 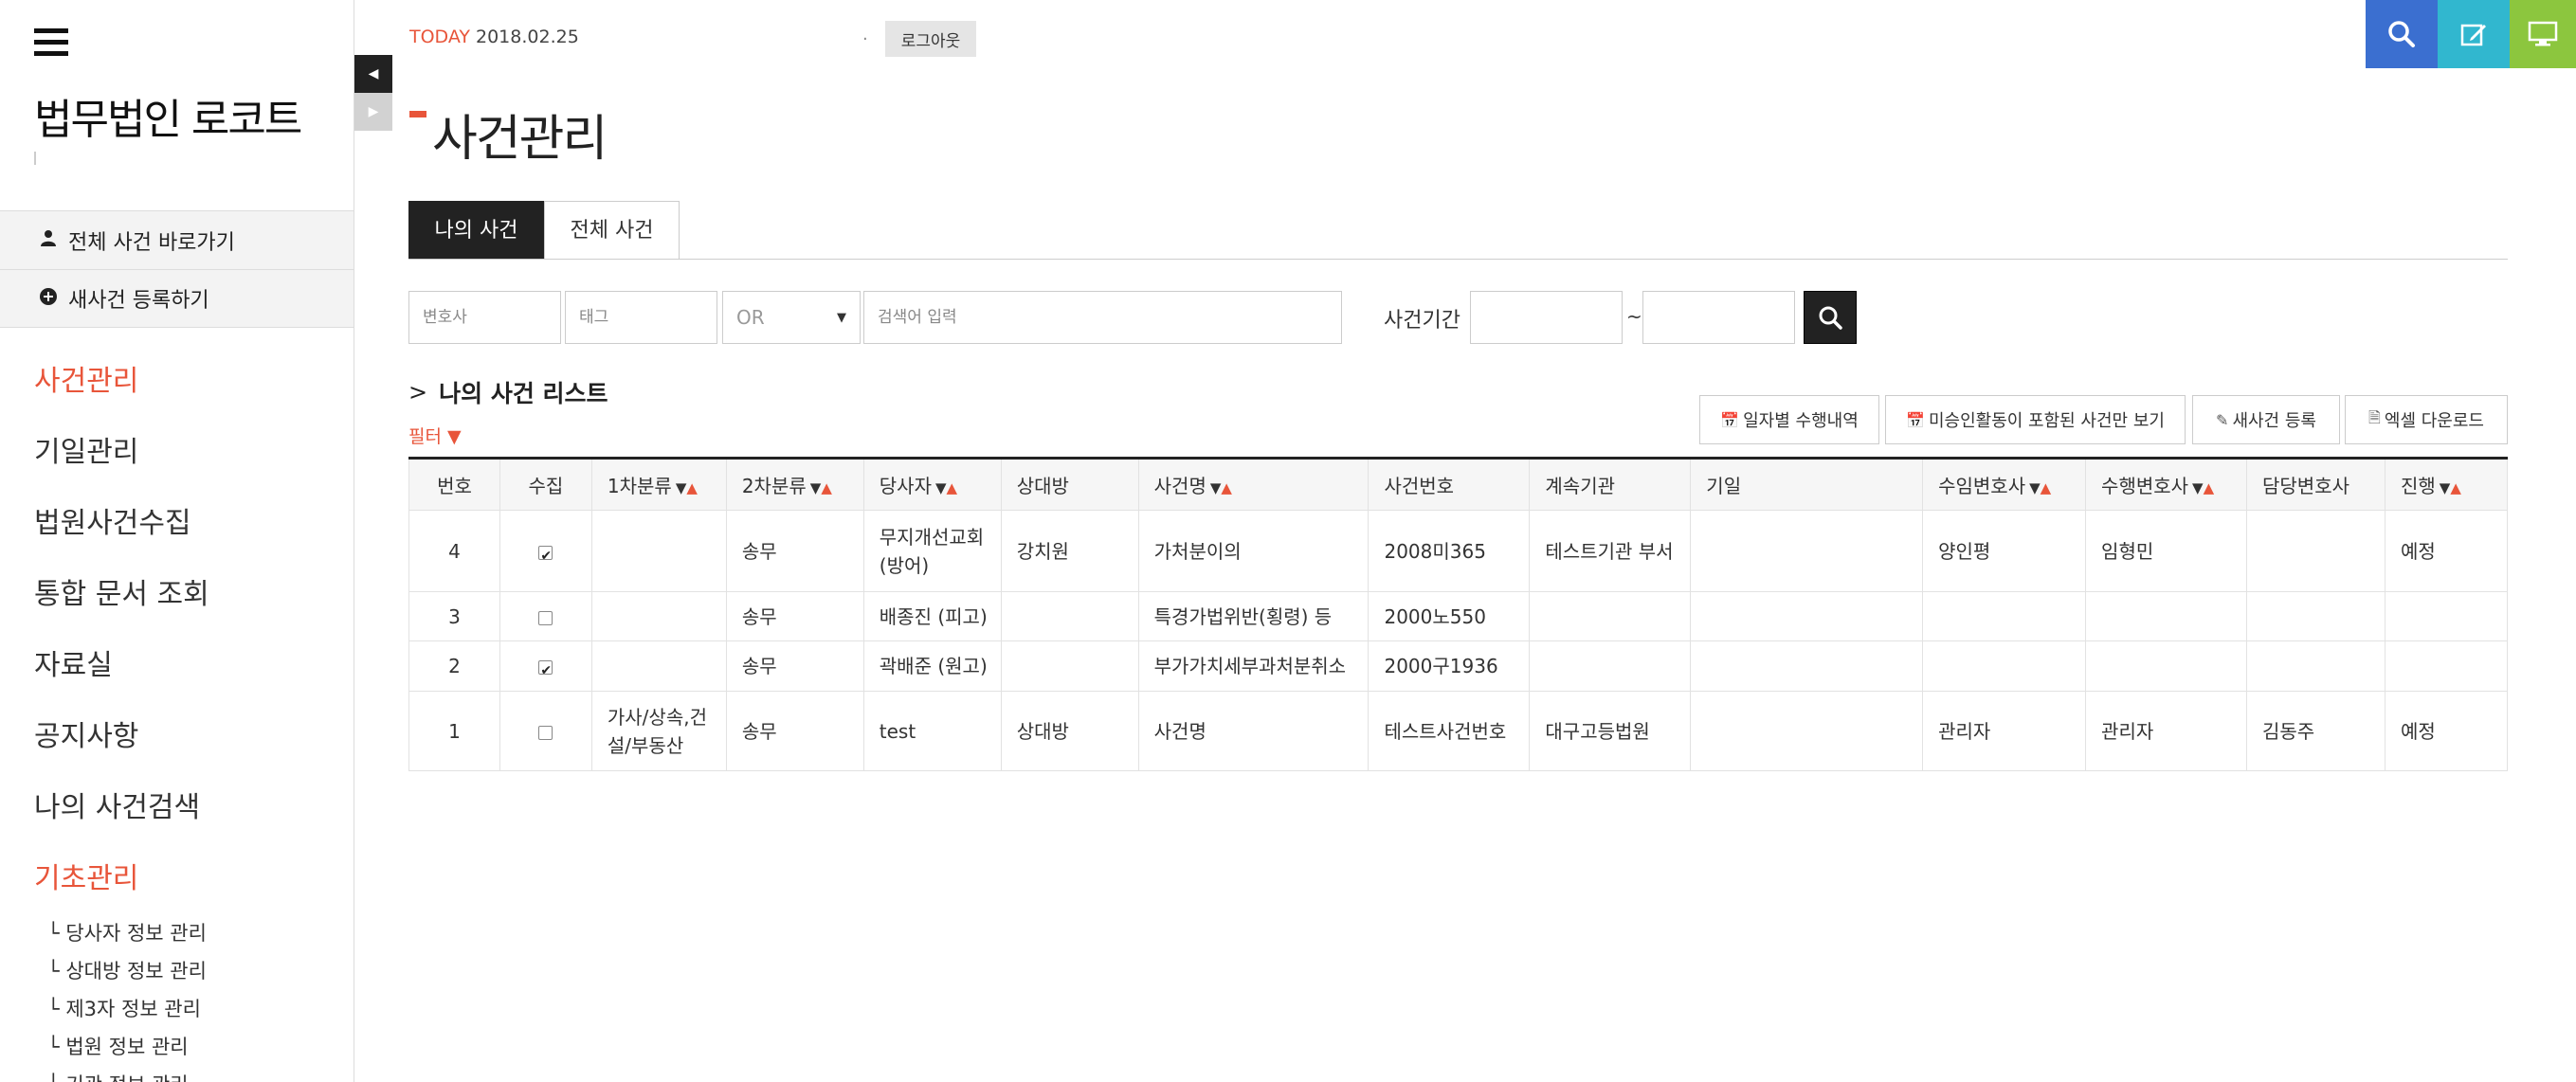 I want to click on nav-item-archive: 자료실, so click(x=121, y=677).